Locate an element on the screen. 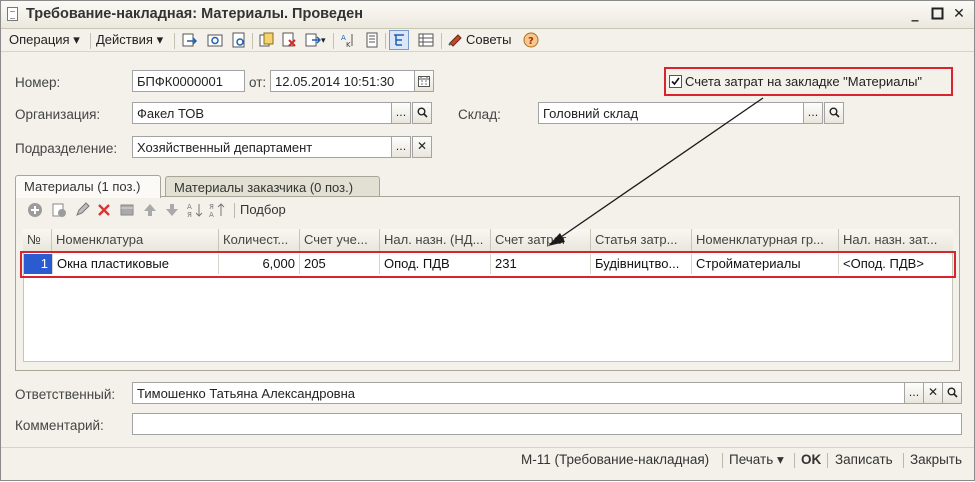 The height and width of the screenshot is (482, 975). responsible-field: Тимошенко Татьяна Александровна is located at coordinates (518, 393).